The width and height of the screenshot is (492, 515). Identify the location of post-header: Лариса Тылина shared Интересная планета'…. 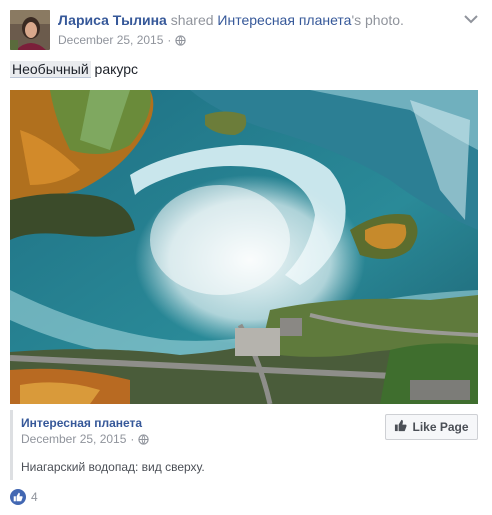
(231, 20).